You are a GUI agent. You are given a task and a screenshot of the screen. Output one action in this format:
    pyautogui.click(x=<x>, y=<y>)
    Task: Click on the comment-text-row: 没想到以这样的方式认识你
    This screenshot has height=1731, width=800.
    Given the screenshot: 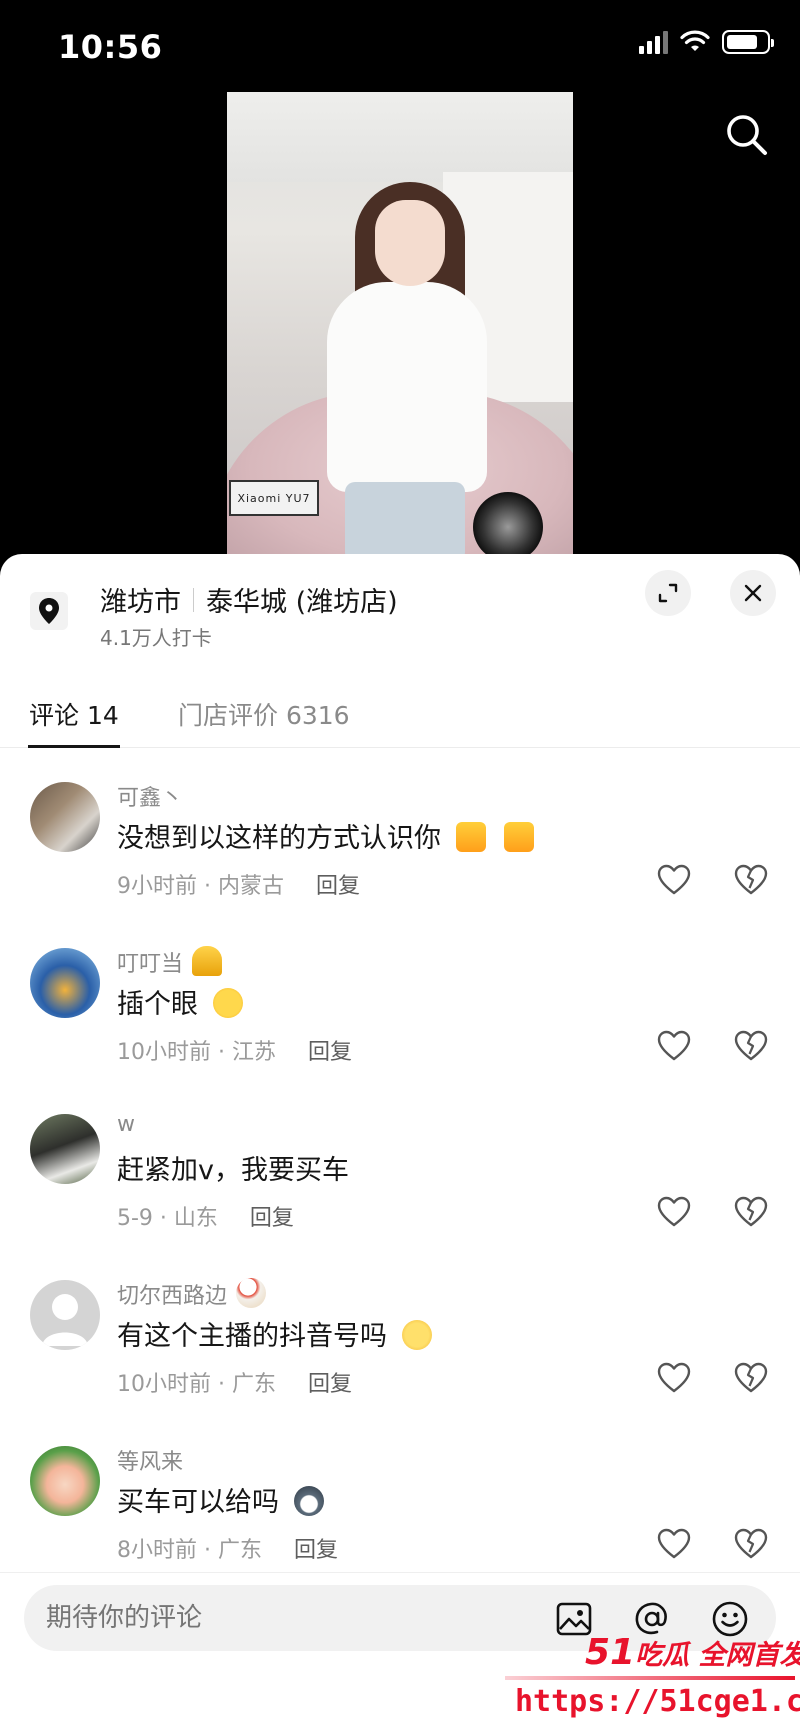 What is the action you would take?
    pyautogui.click(x=326, y=835)
    